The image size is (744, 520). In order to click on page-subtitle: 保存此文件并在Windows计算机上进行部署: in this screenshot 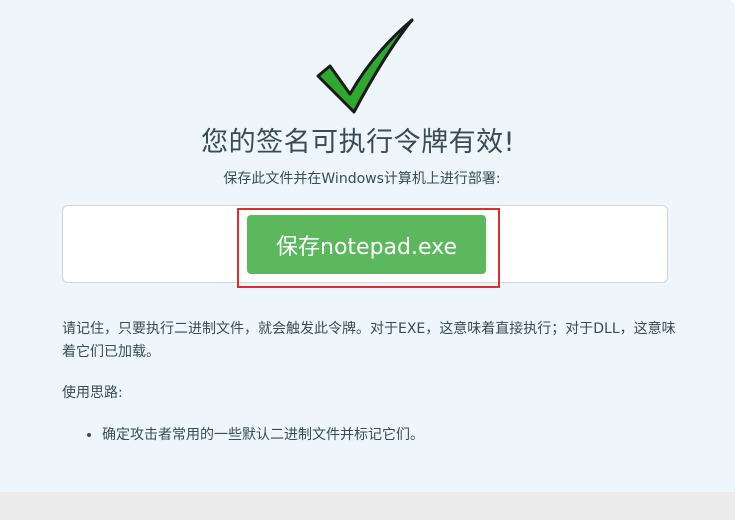, I will do `click(362, 179)`.